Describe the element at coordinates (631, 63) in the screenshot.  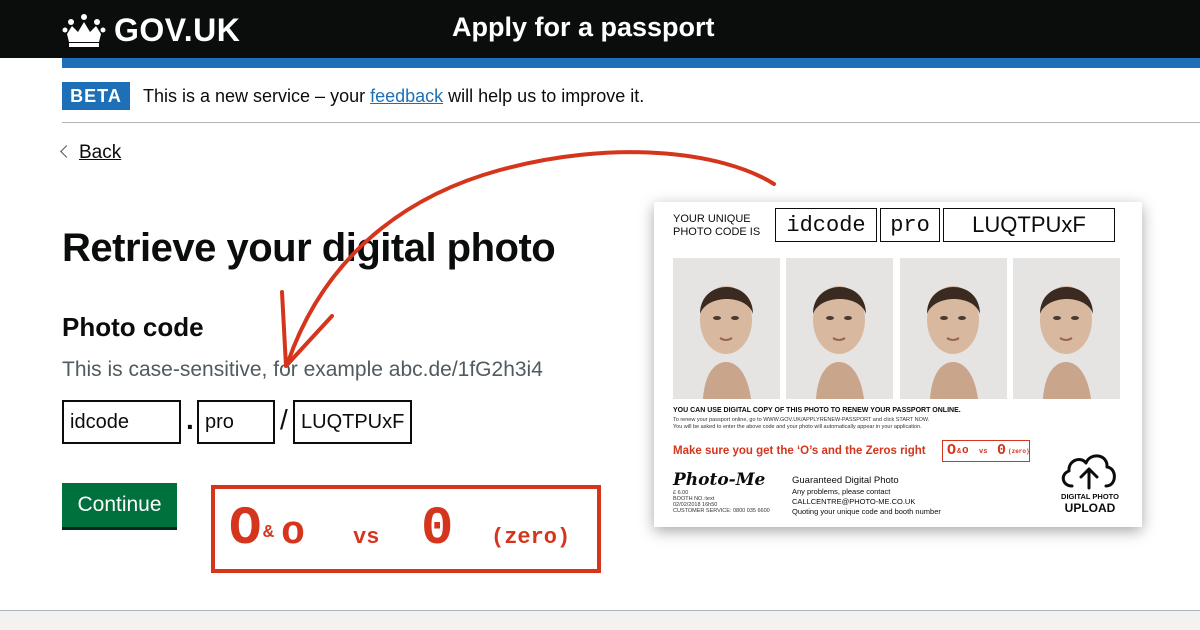
I see `header-blue-bar` at that location.